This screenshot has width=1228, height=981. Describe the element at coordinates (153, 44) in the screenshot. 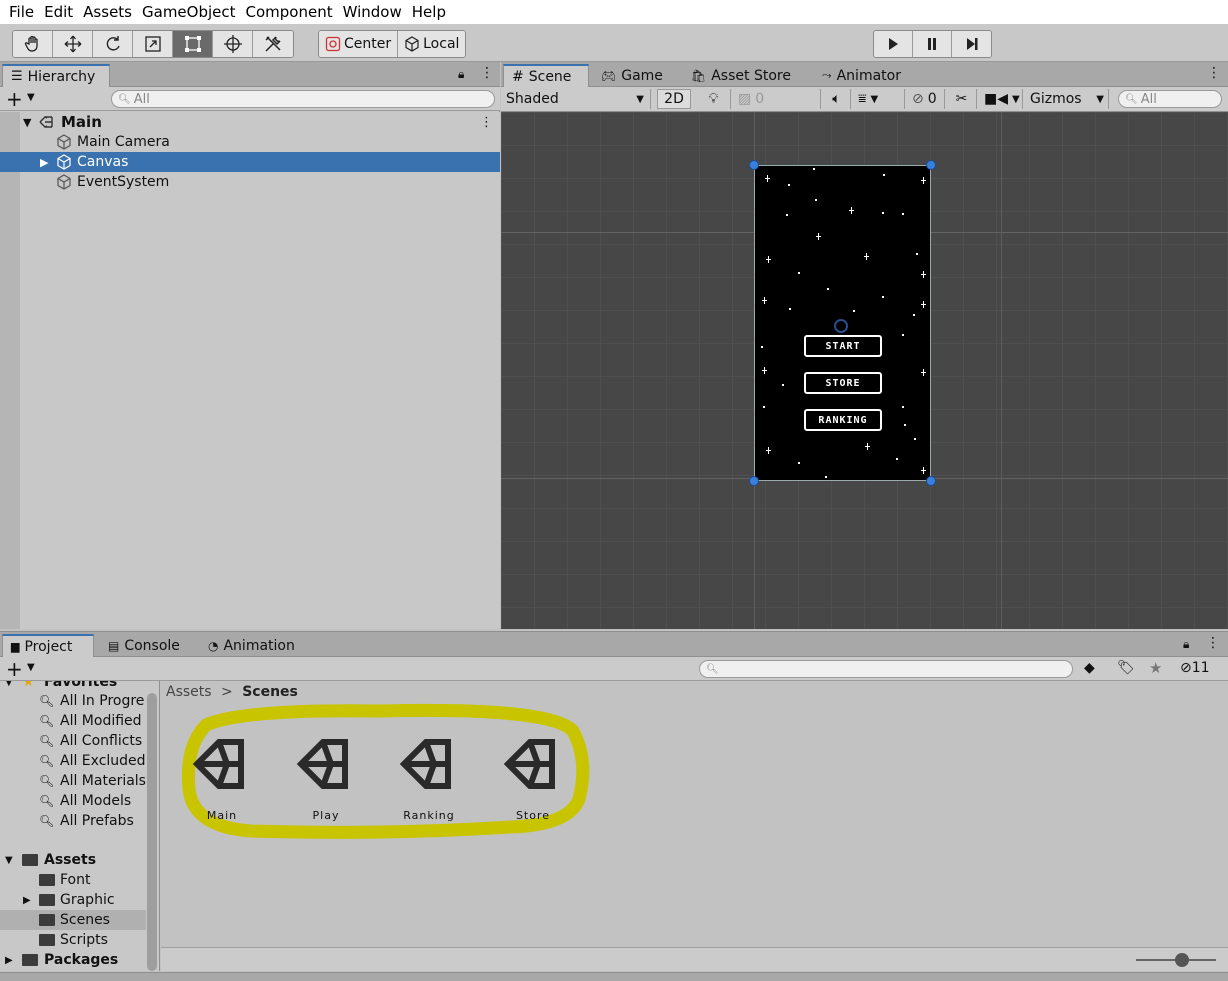

I see `scale-tool-button` at that location.